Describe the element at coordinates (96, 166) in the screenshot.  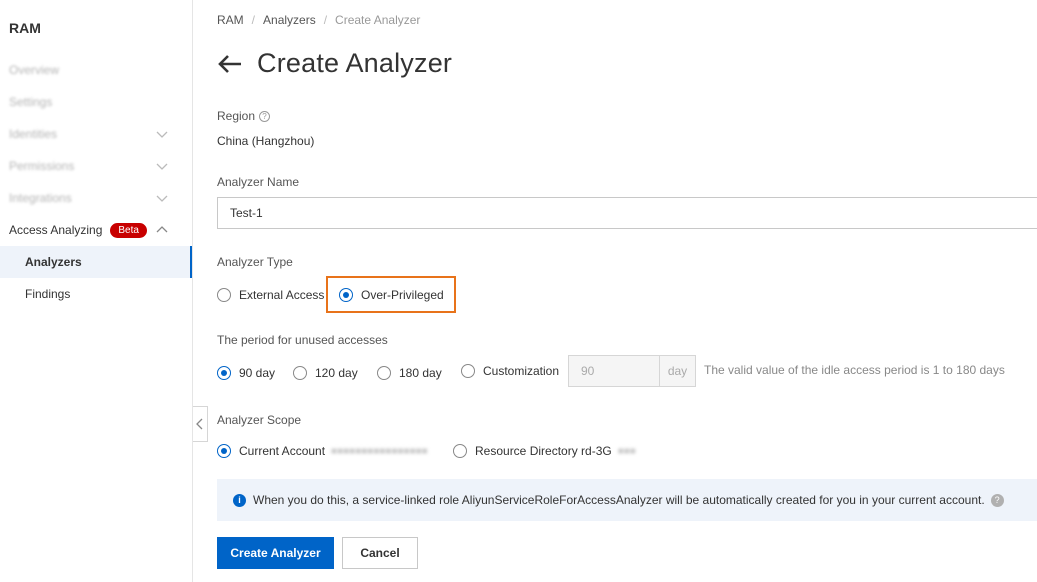
I see `sidebar-item-permissions: Permissions` at that location.